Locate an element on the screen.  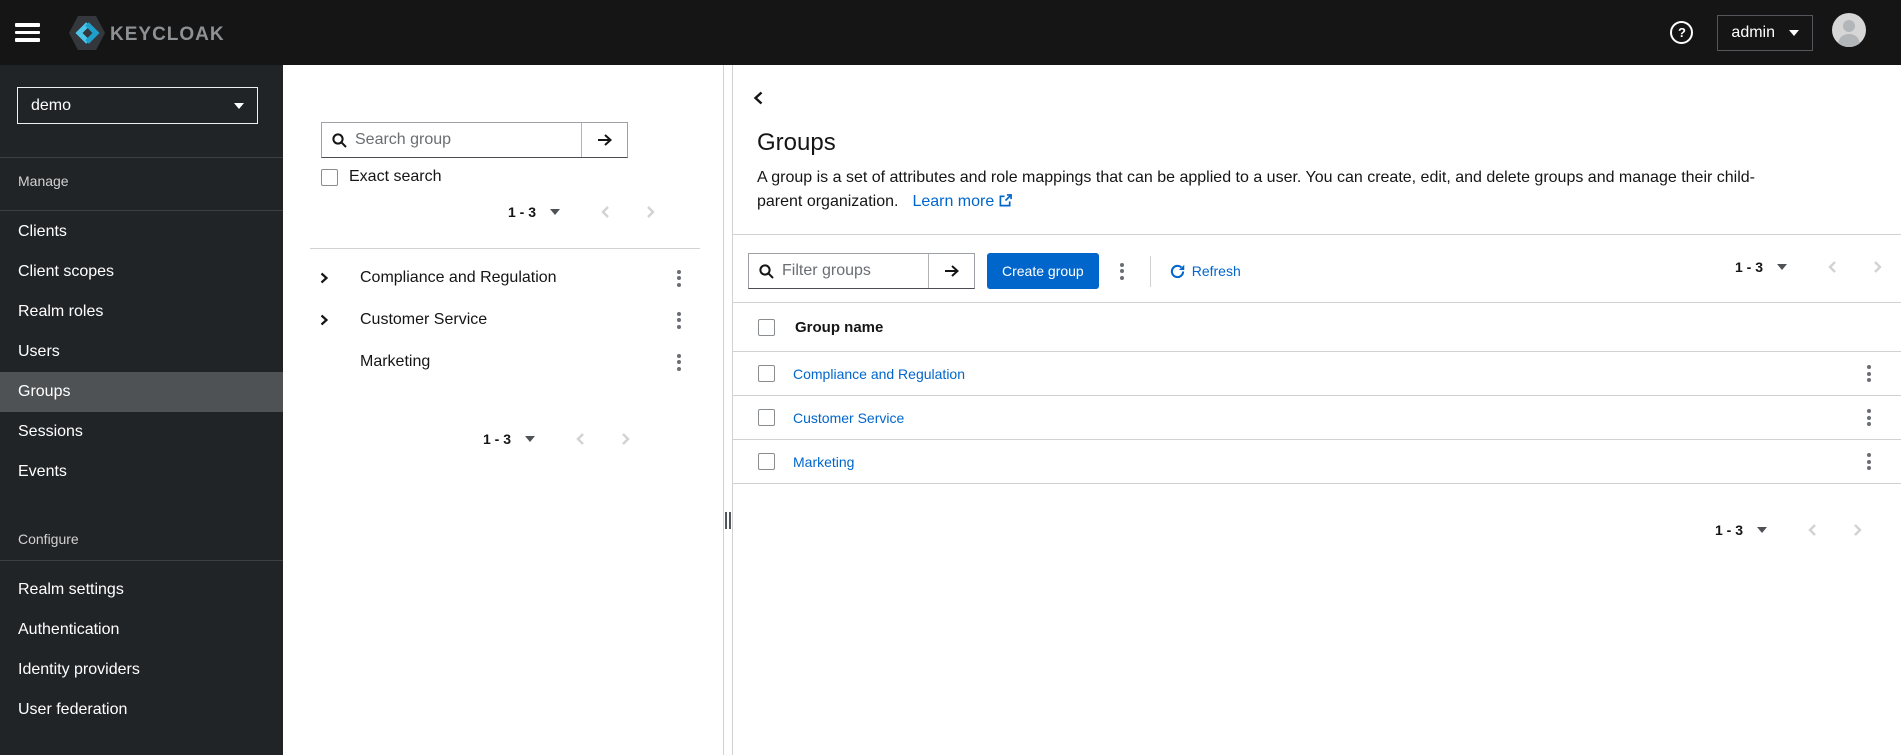
learn-more-link: Learn more is located at coordinates (962, 201).